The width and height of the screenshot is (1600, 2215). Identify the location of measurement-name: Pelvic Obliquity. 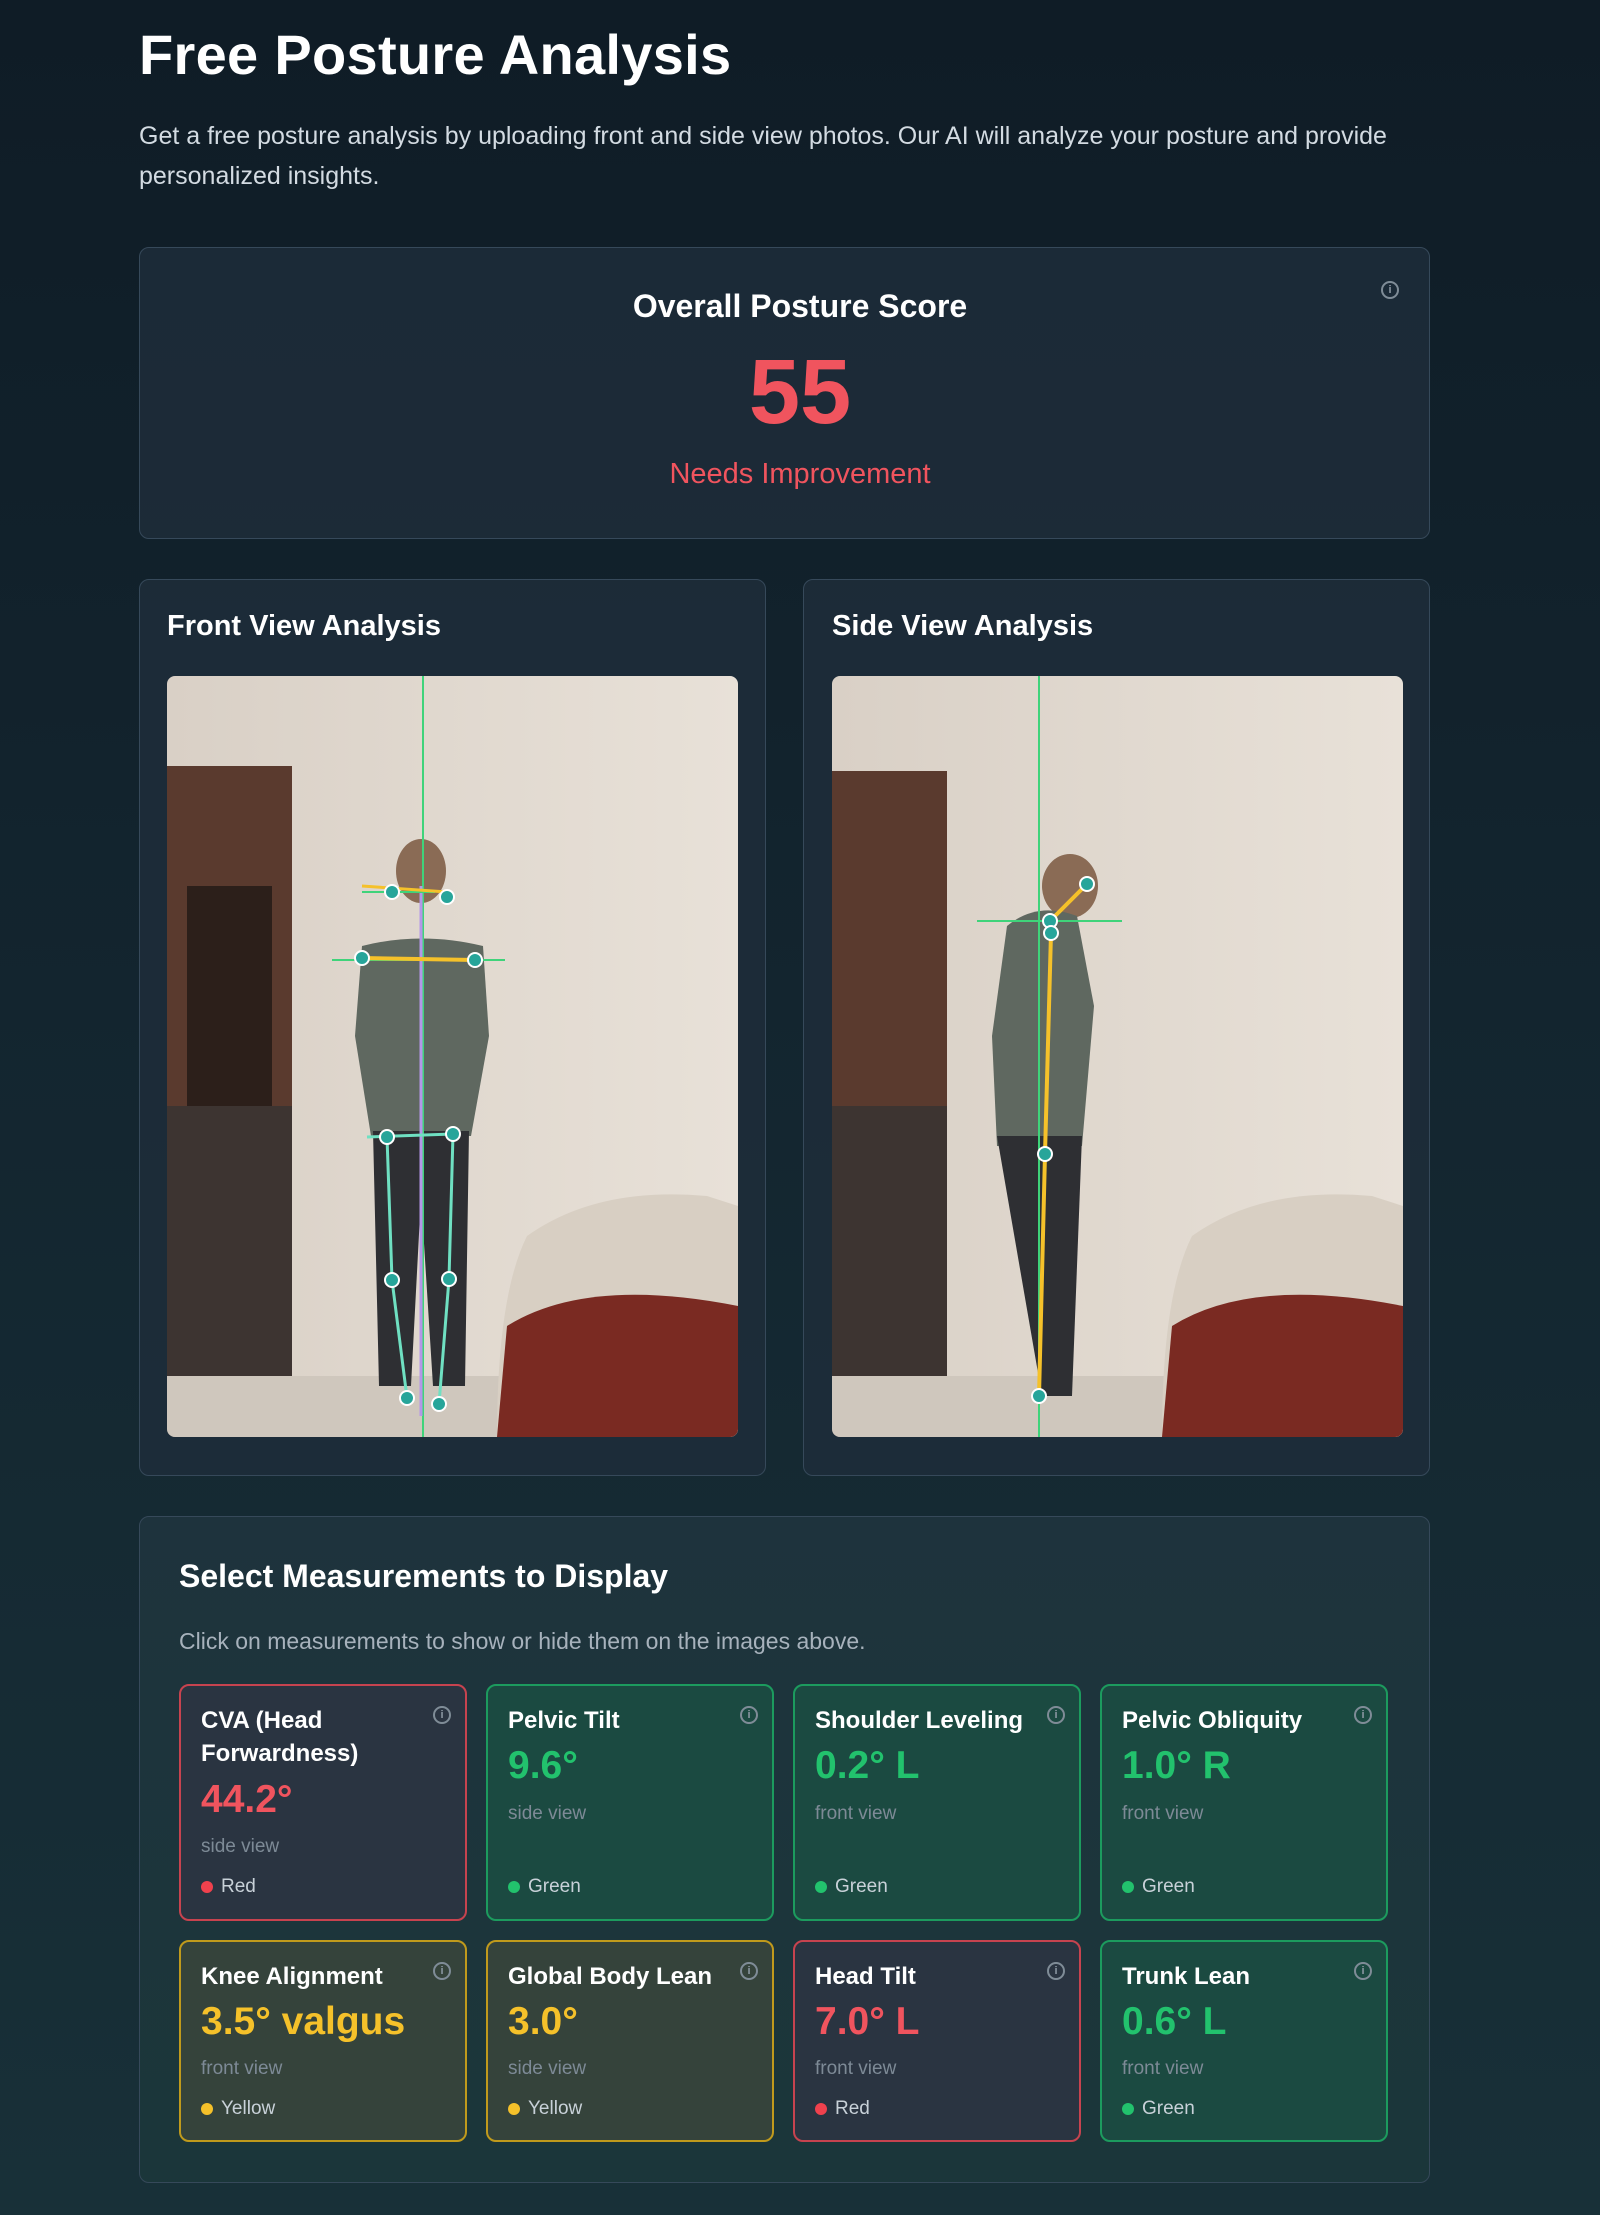
(1212, 1720).